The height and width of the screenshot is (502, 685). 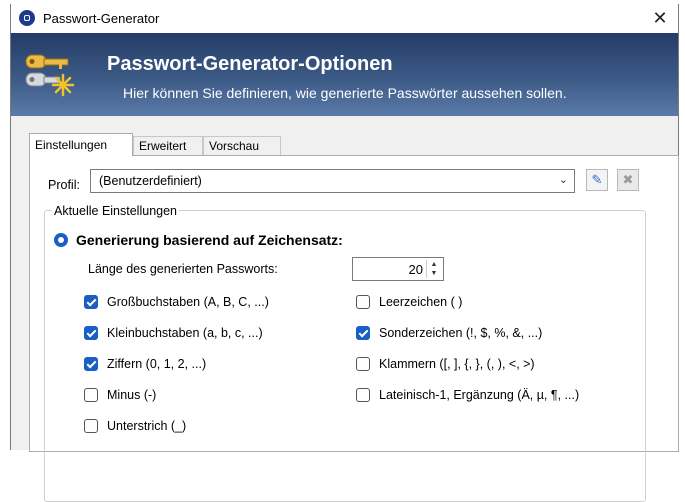 I want to click on checkbox-digits: Ziffern (0, 1, 2, ...), so click(x=145, y=364).